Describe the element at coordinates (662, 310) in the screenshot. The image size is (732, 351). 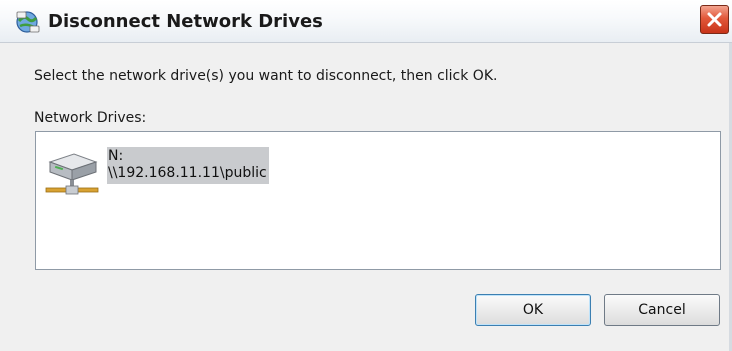
I see `cancel-button: Cancel` at that location.